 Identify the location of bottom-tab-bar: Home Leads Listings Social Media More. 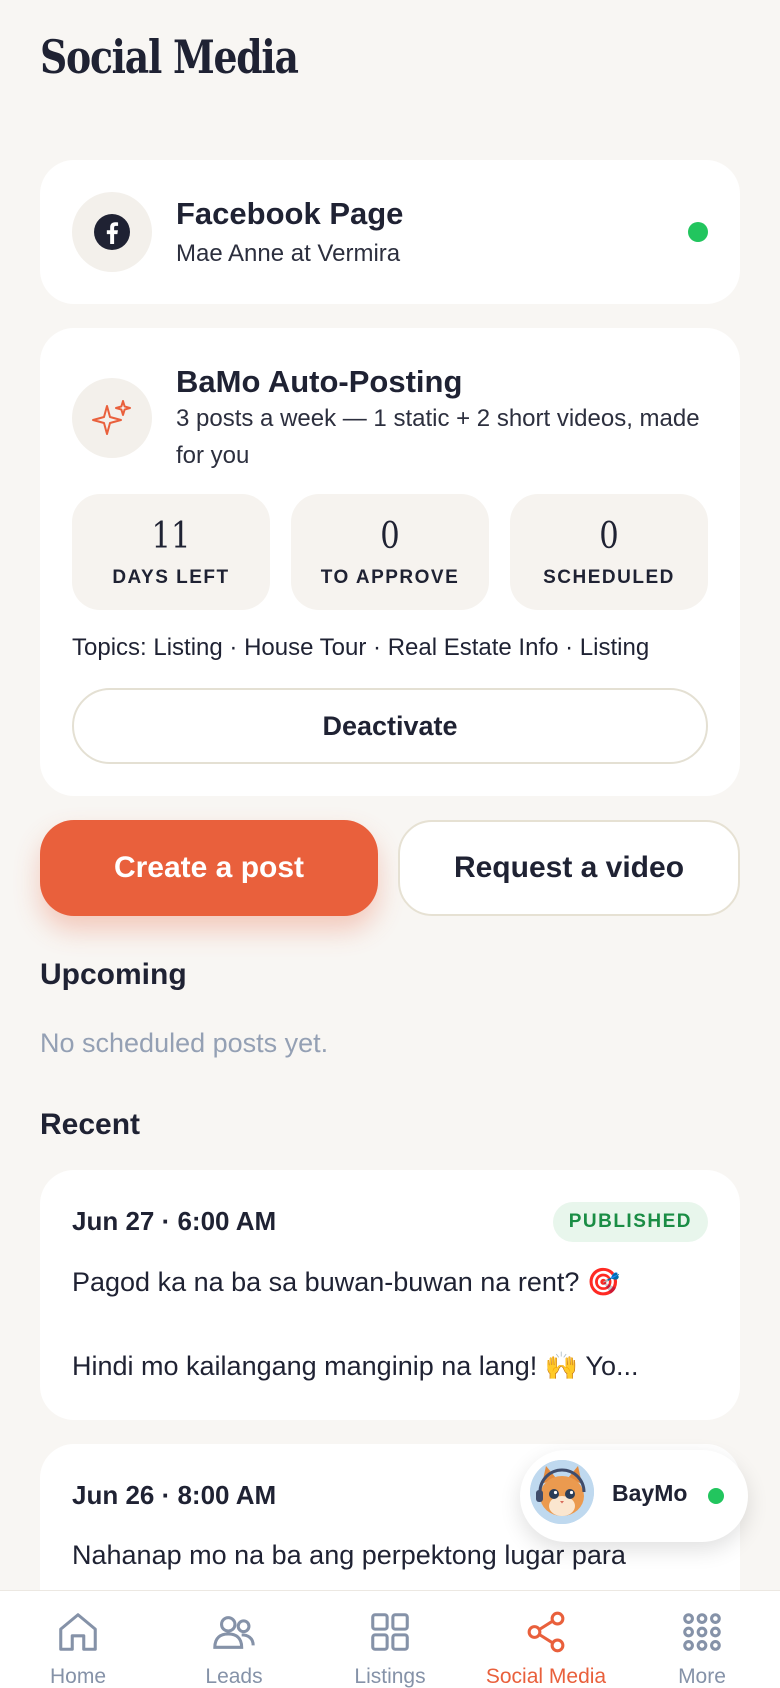
(390, 1639).